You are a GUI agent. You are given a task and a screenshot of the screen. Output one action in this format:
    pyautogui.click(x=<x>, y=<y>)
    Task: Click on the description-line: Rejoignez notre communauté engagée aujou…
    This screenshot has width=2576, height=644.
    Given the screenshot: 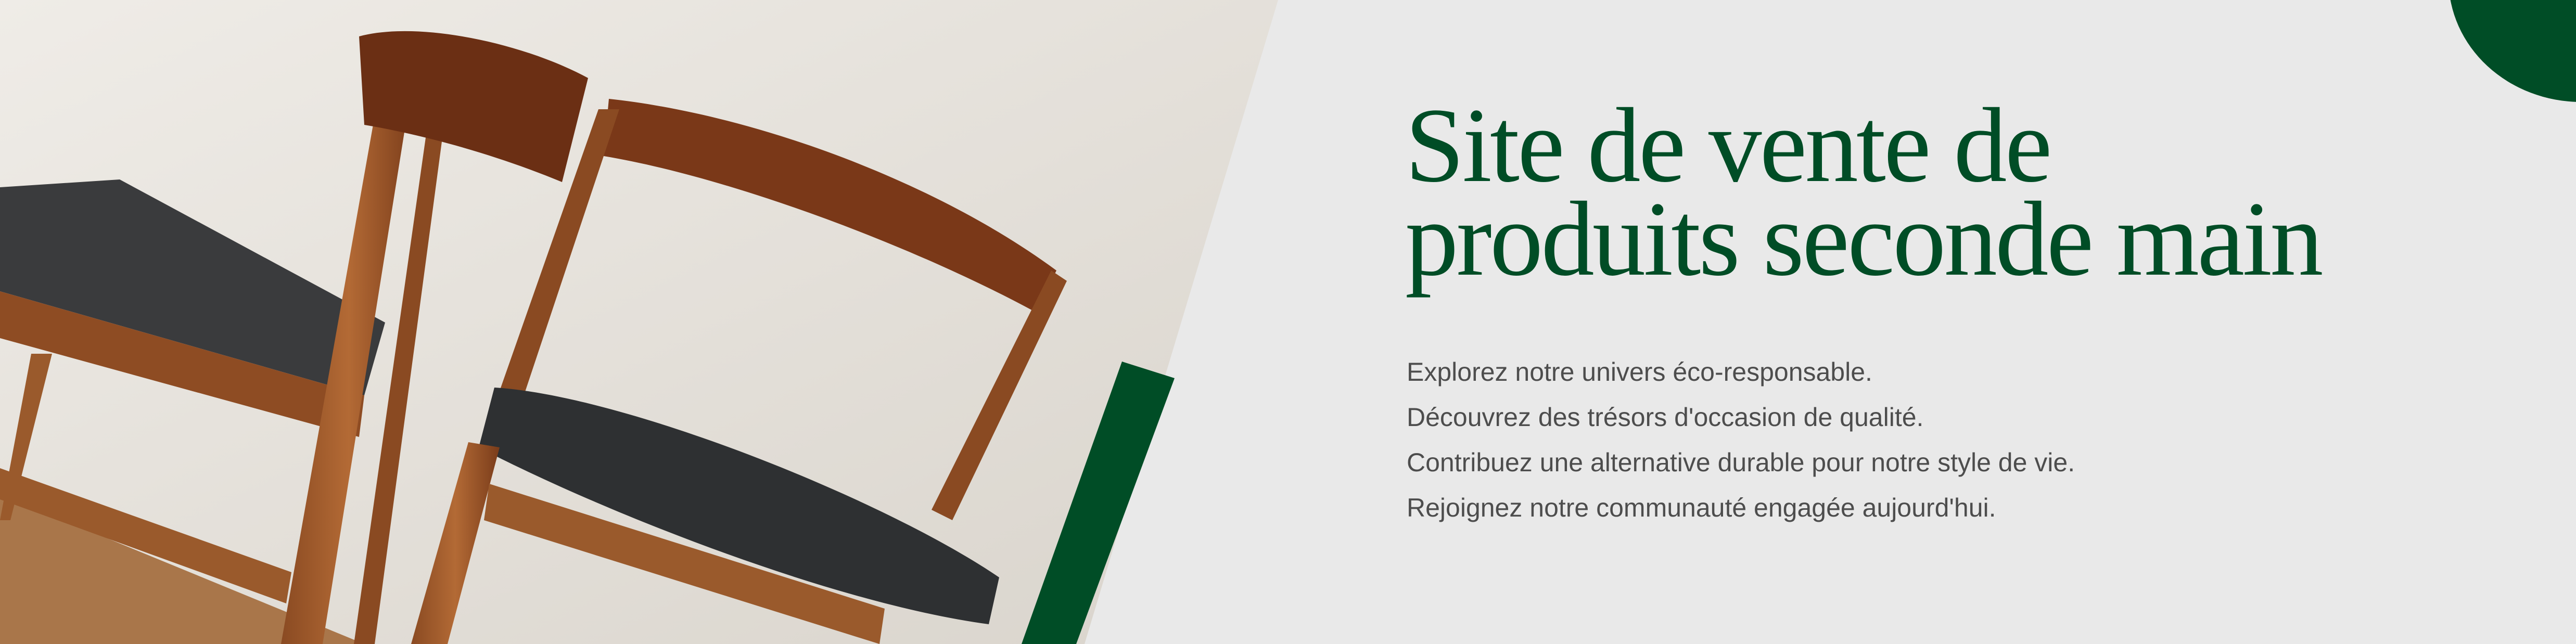 What is the action you would take?
    pyautogui.click(x=1701, y=507)
    